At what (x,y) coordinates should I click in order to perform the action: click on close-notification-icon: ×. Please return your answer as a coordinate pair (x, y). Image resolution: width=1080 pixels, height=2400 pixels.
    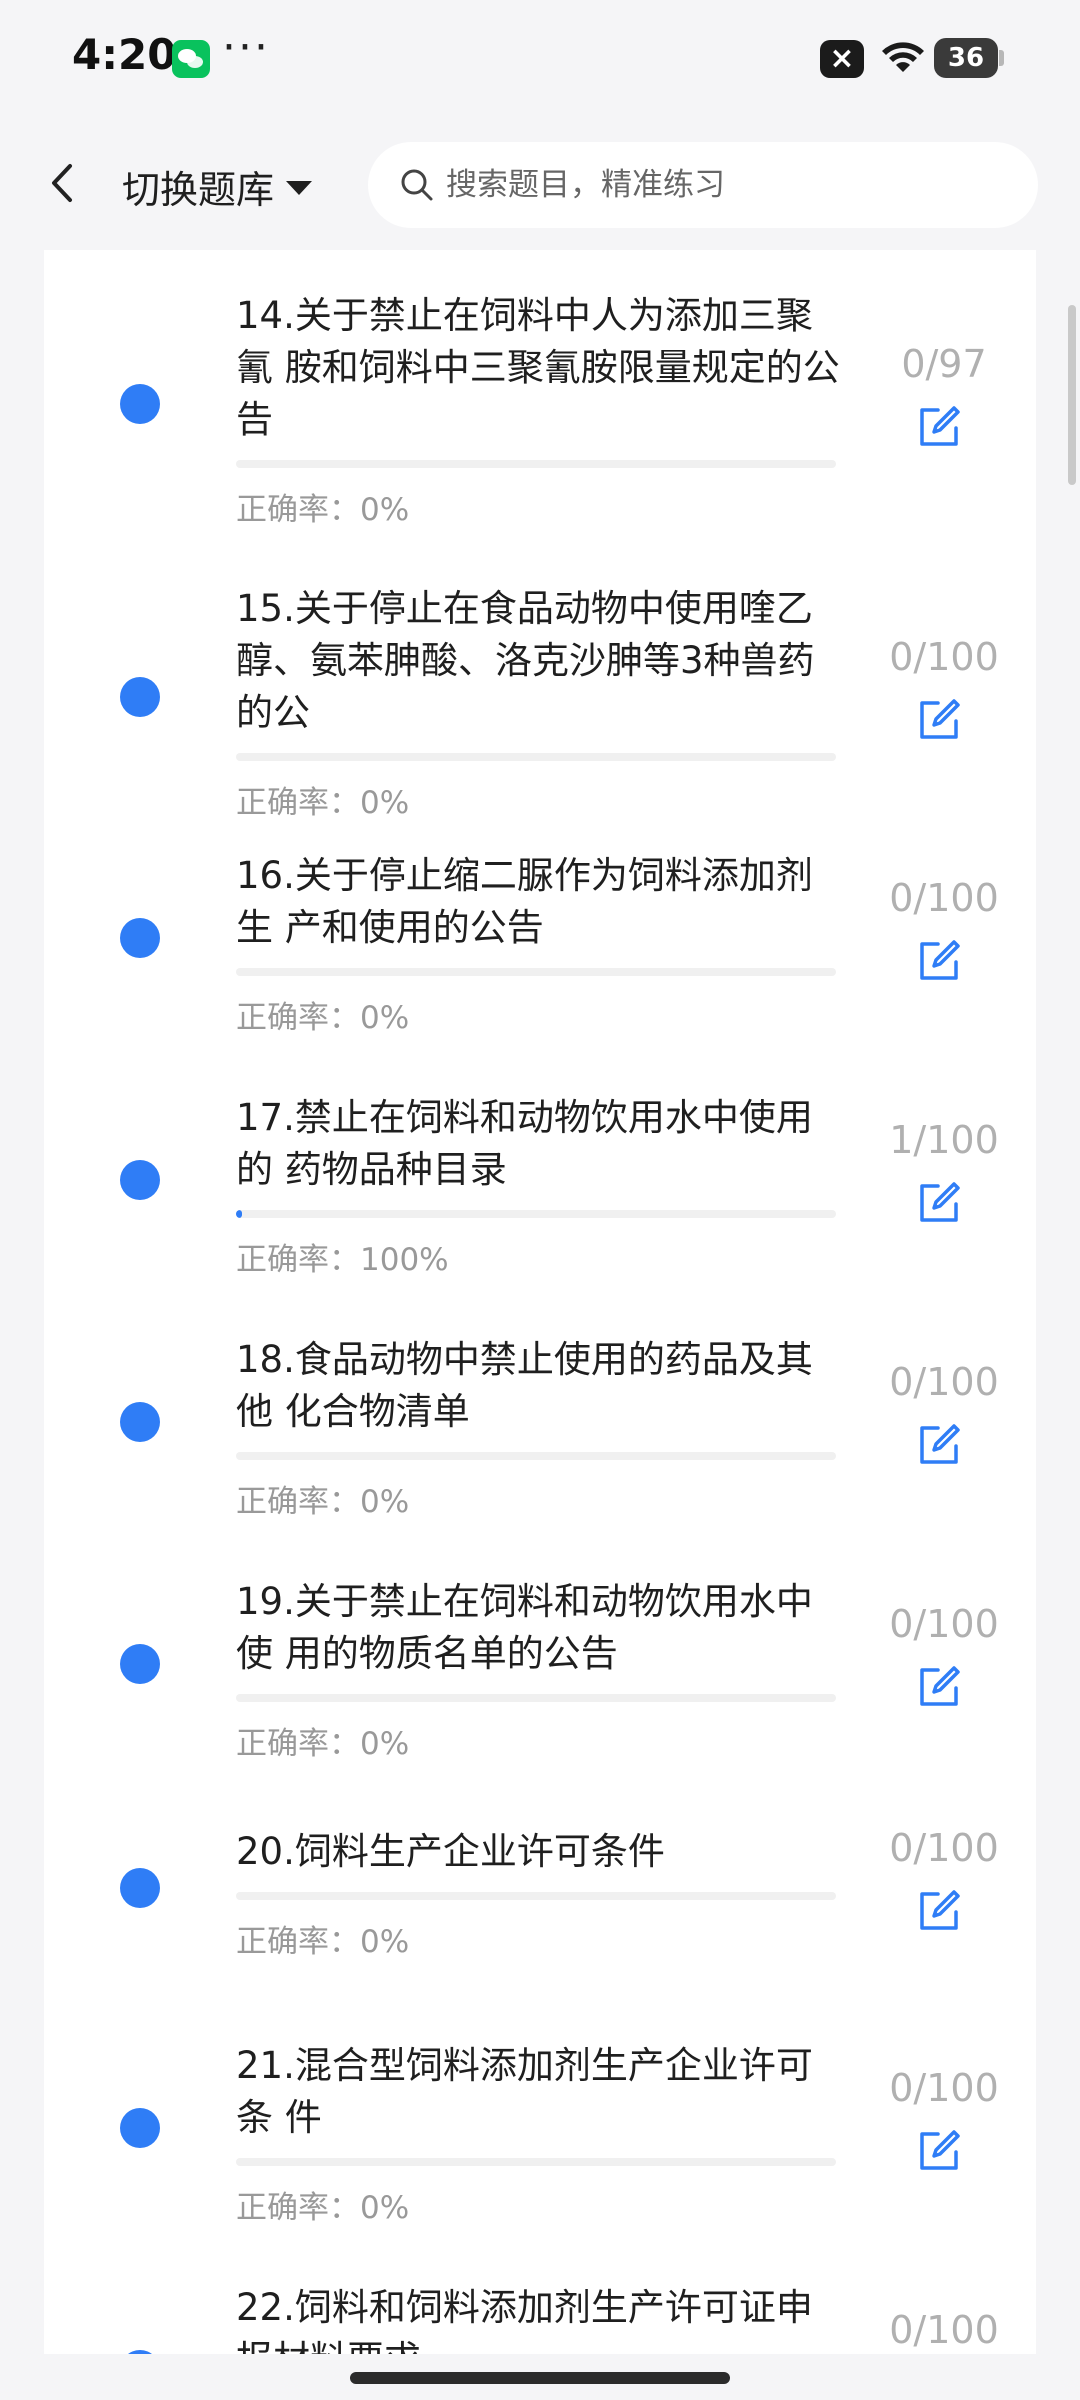
    Looking at the image, I should click on (842, 59).